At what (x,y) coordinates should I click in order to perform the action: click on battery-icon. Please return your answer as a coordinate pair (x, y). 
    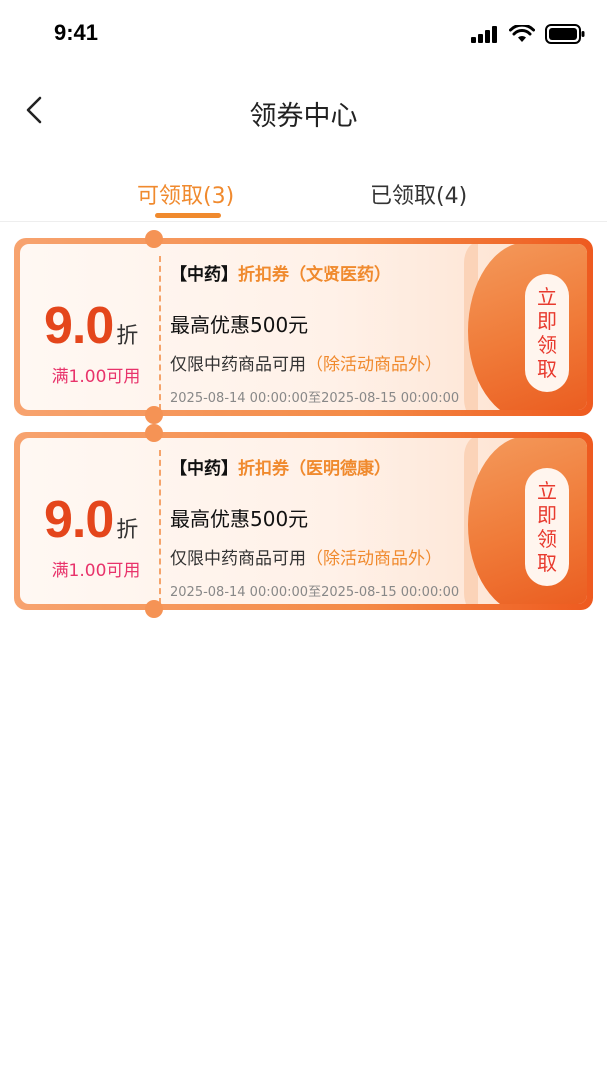
    Looking at the image, I should click on (565, 34).